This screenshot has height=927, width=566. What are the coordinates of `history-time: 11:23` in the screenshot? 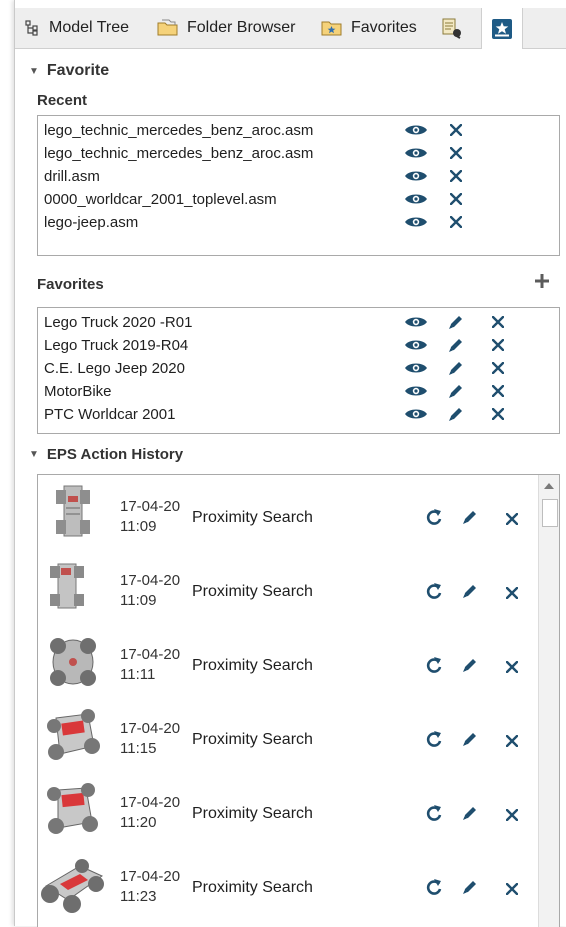 It's located at (138, 896).